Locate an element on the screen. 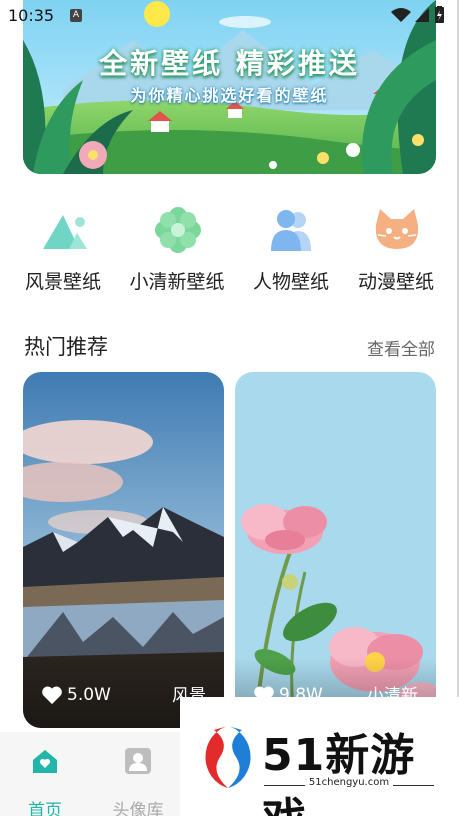 This screenshot has height=816, width=459. category-label: 人物壁纸 is located at coordinates (290, 282).